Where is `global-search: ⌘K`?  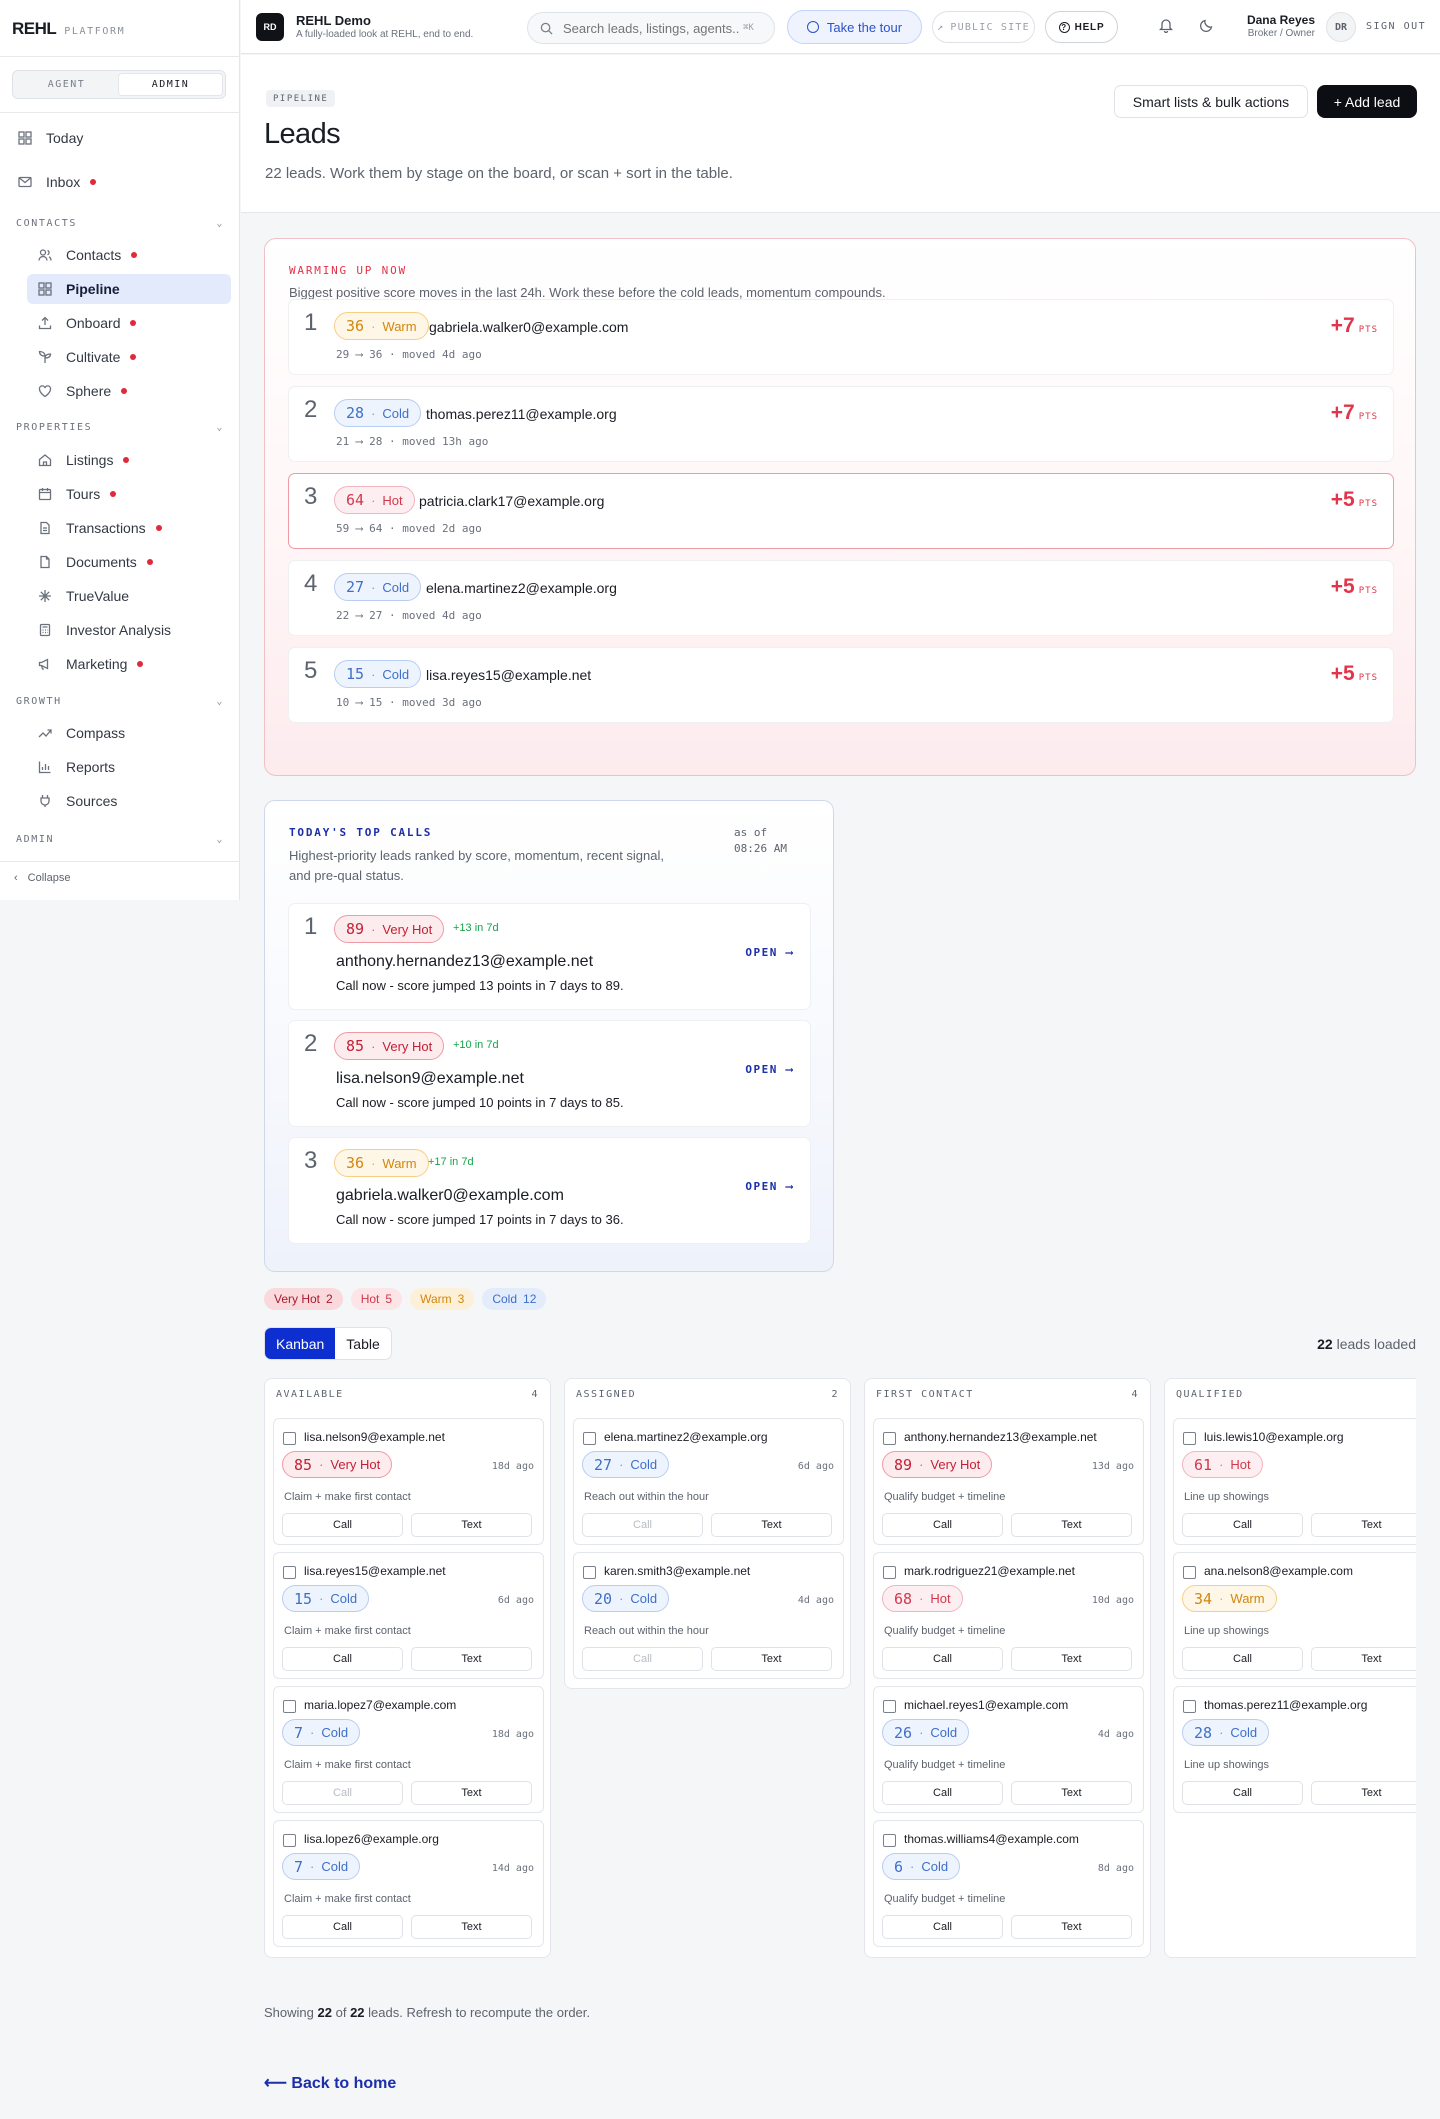
global-search: ⌘K is located at coordinates (651, 28).